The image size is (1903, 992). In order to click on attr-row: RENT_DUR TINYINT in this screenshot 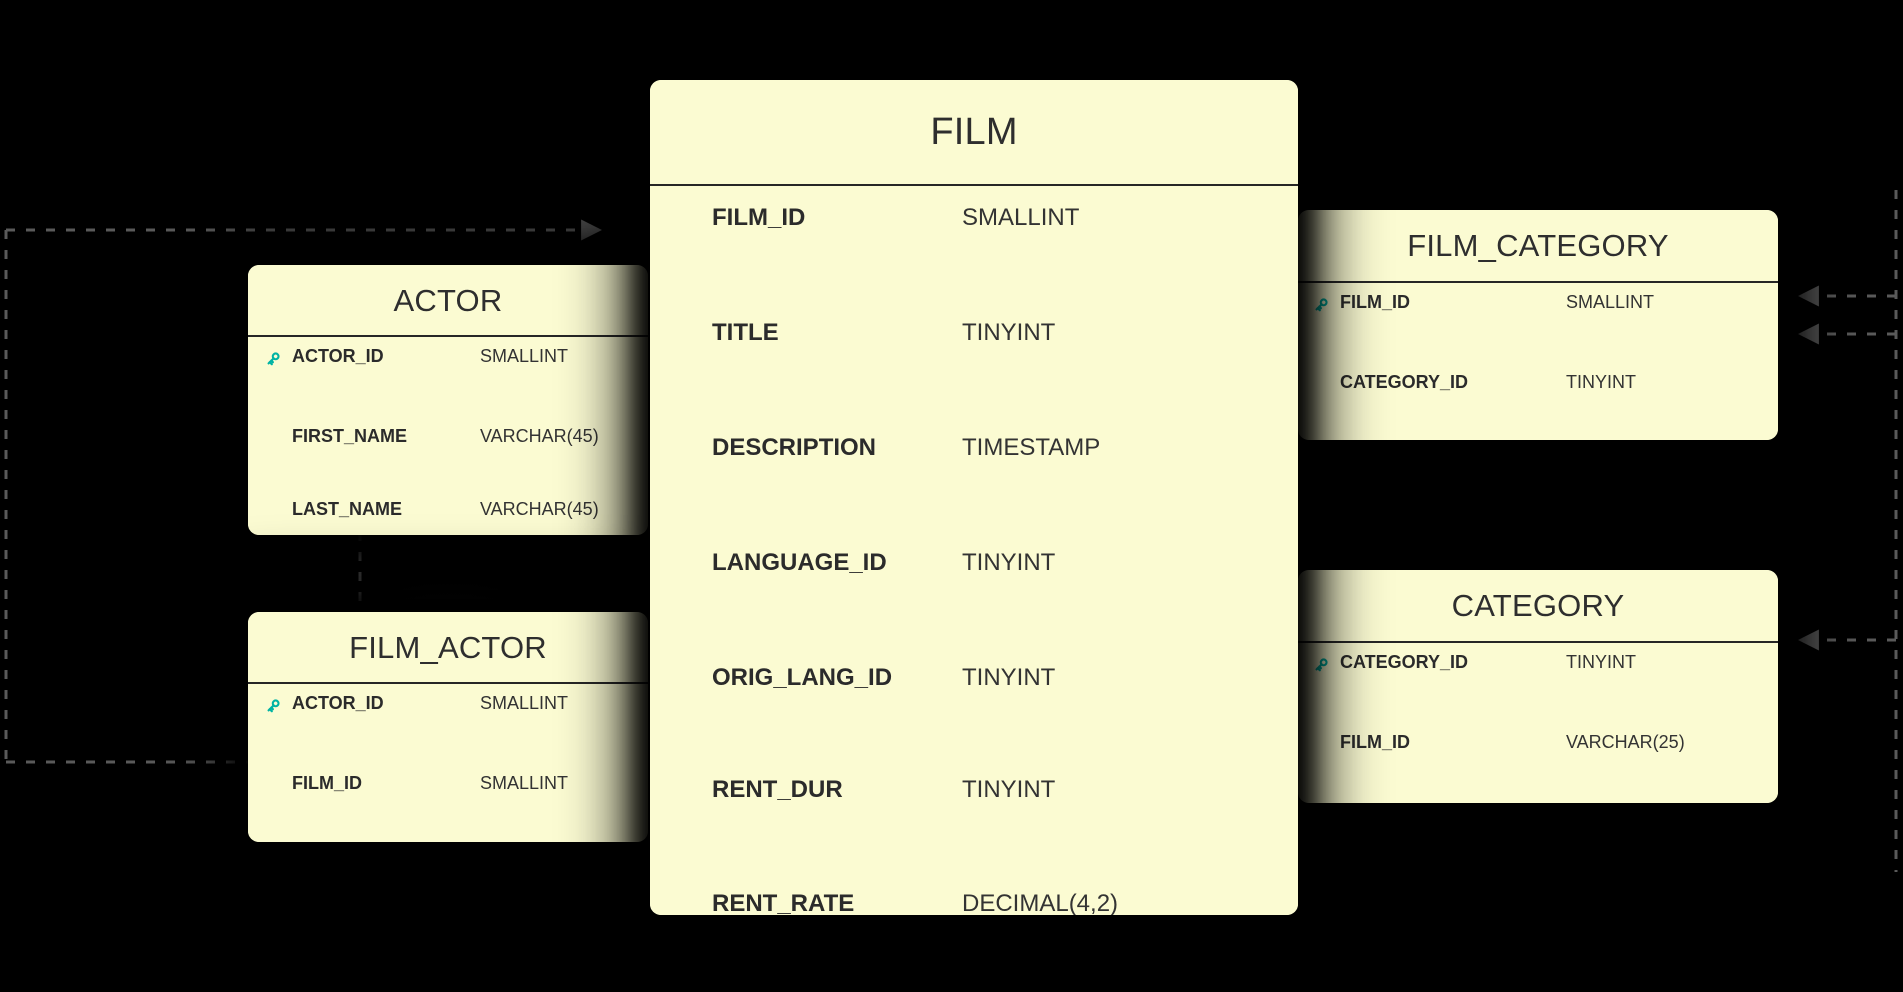, I will do `click(974, 637)`.